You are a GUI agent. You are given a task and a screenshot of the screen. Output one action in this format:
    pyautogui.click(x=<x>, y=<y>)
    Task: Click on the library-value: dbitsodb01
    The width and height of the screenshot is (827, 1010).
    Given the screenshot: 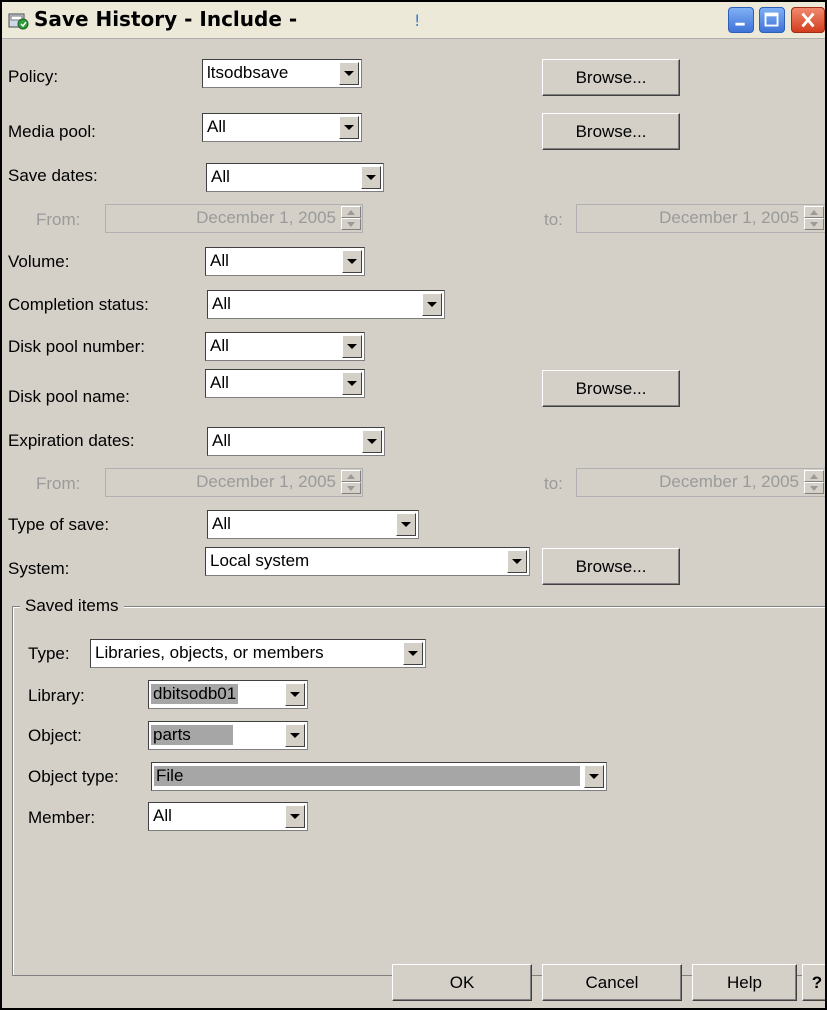 What is the action you would take?
    pyautogui.click(x=195, y=694)
    